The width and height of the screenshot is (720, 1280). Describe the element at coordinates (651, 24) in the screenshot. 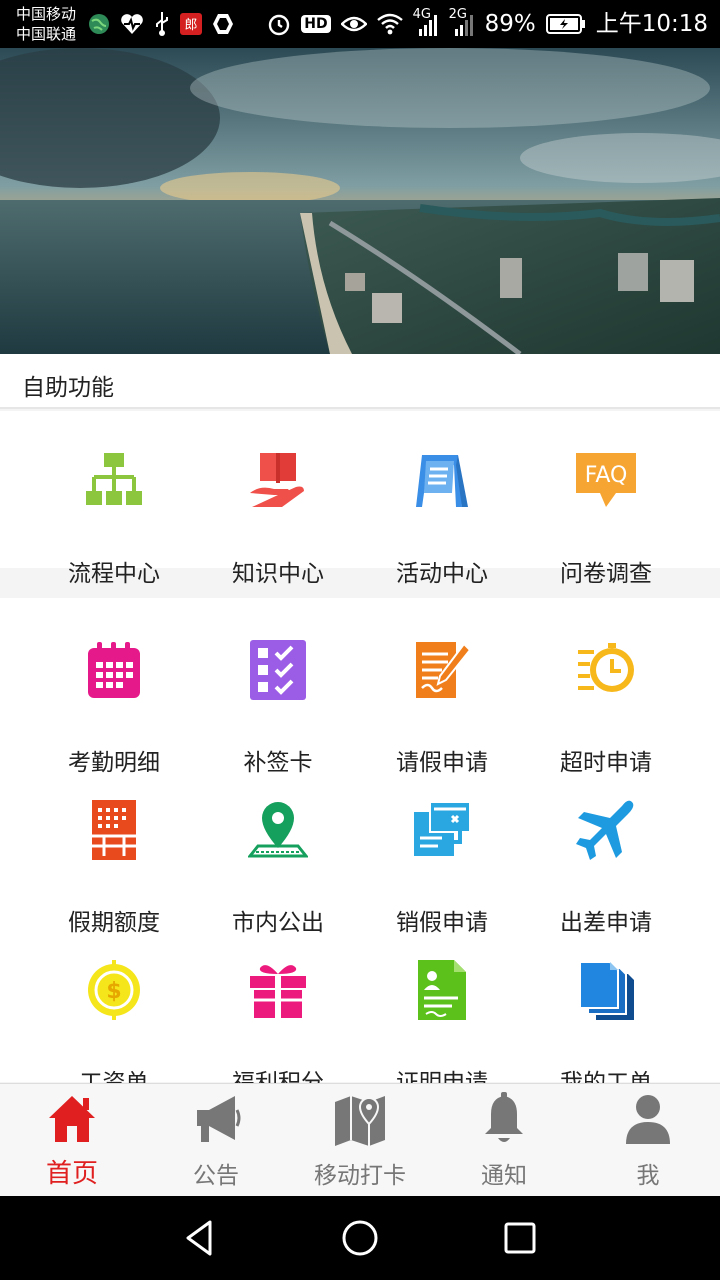

I see `clock: 上午10:18` at that location.